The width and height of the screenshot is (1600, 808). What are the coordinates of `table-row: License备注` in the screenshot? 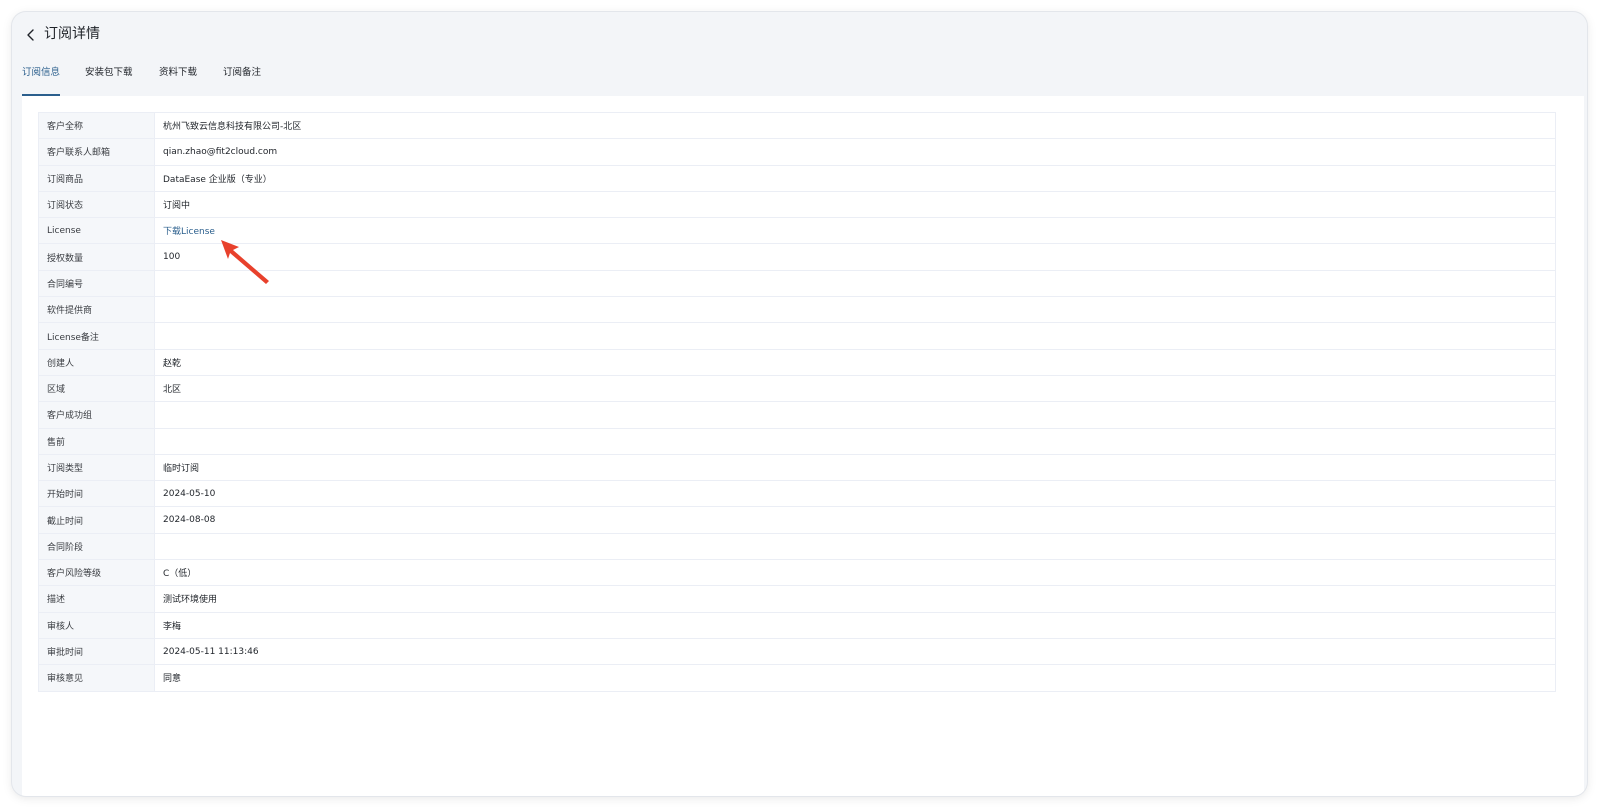 It's located at (797, 336).